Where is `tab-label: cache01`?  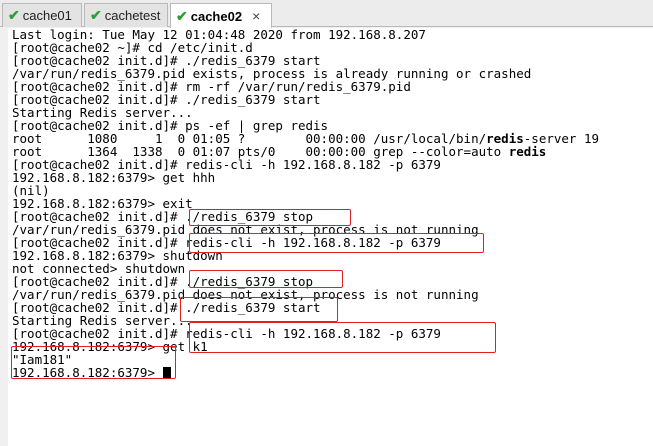 tab-label: cache01 is located at coordinates (47, 15).